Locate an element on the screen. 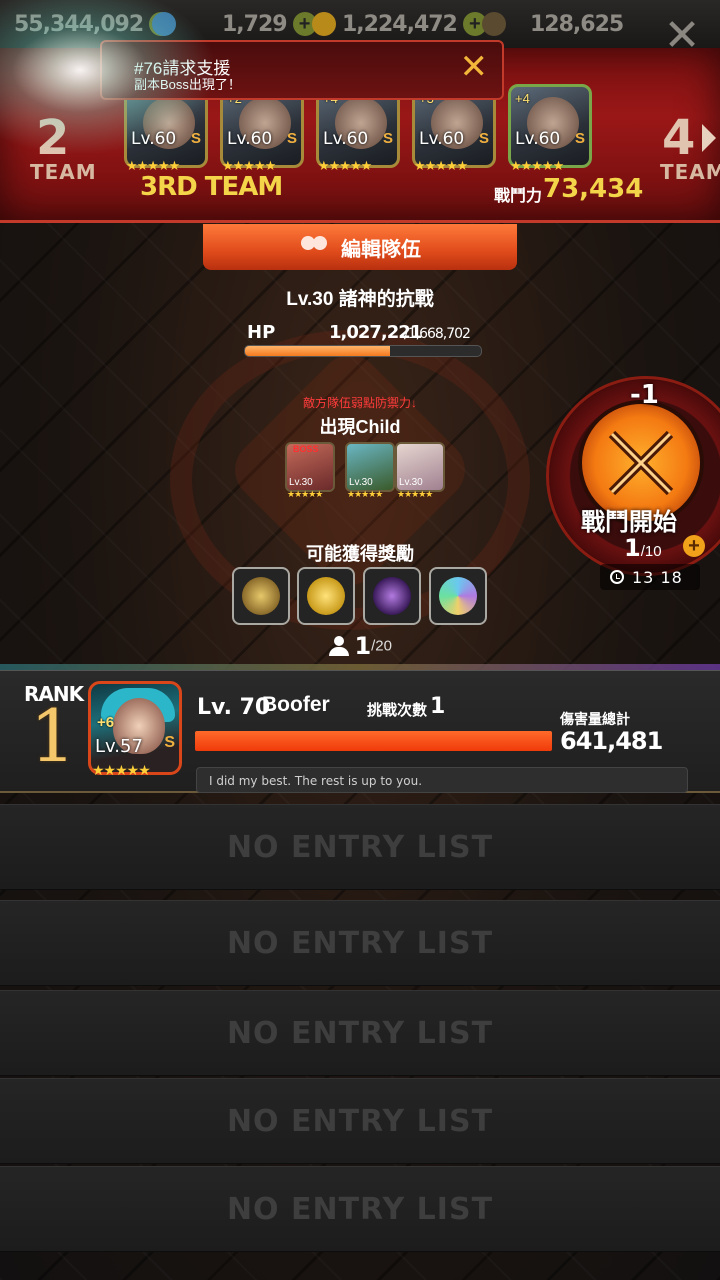 This screenshot has width=720, height=1280. hero-plus: +4 is located at coordinates (522, 98).